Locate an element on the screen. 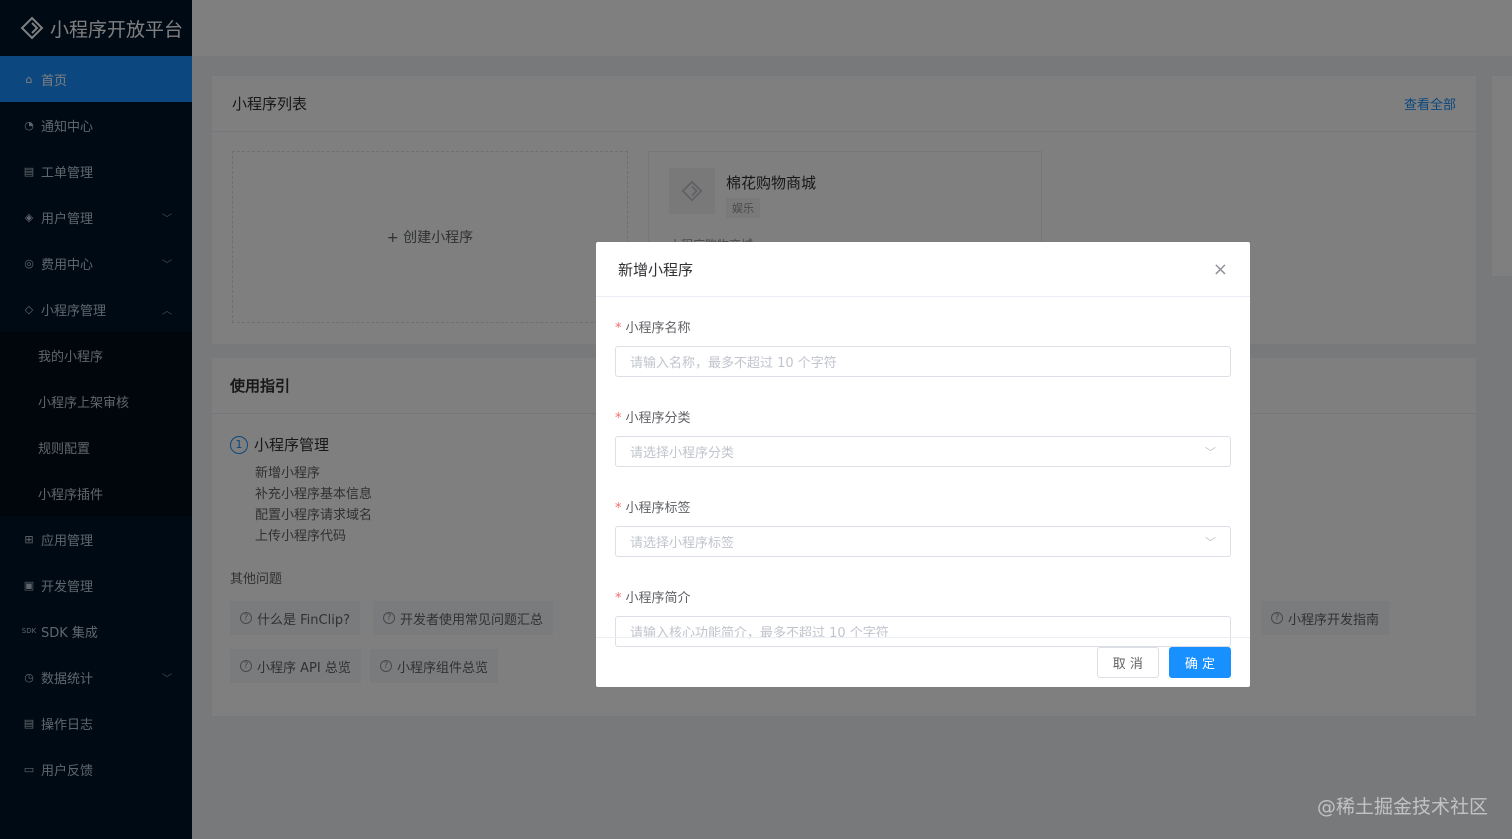 This screenshot has width=1512, height=839. field-label-text: 小程序简介 is located at coordinates (658, 598).